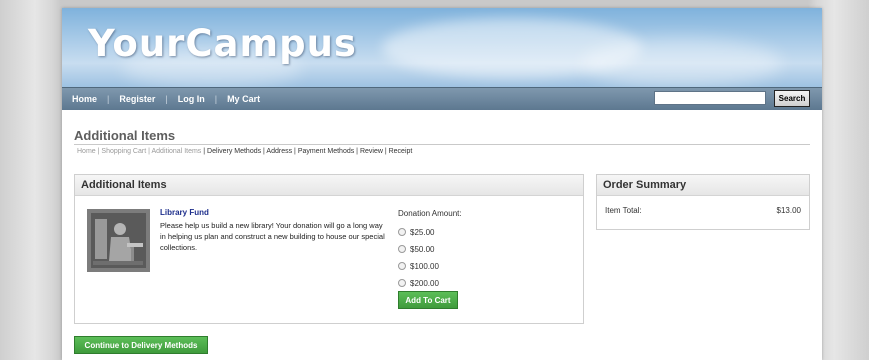 This screenshot has height=360, width=869. I want to click on additional-items-heading: Additional Items, so click(329, 185).